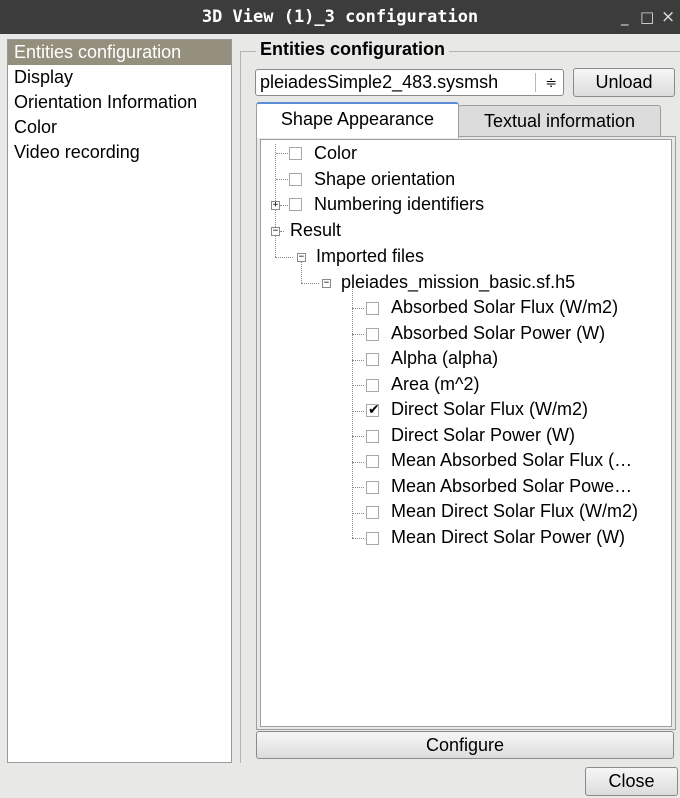 The height and width of the screenshot is (798, 680). I want to click on tree-item-field: Mean Direct Solar Flux (W/m2), so click(502, 511).